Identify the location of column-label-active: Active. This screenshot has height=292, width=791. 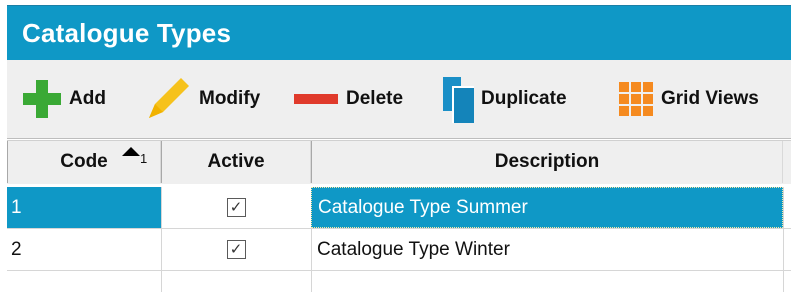
(236, 161).